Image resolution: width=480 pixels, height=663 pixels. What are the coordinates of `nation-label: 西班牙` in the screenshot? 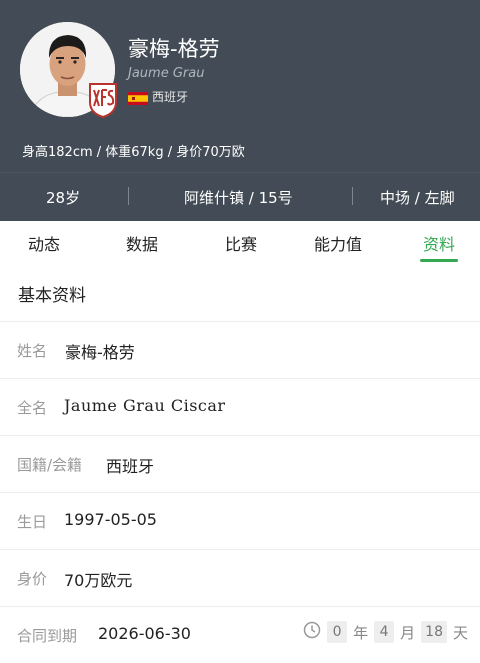 It's located at (170, 97).